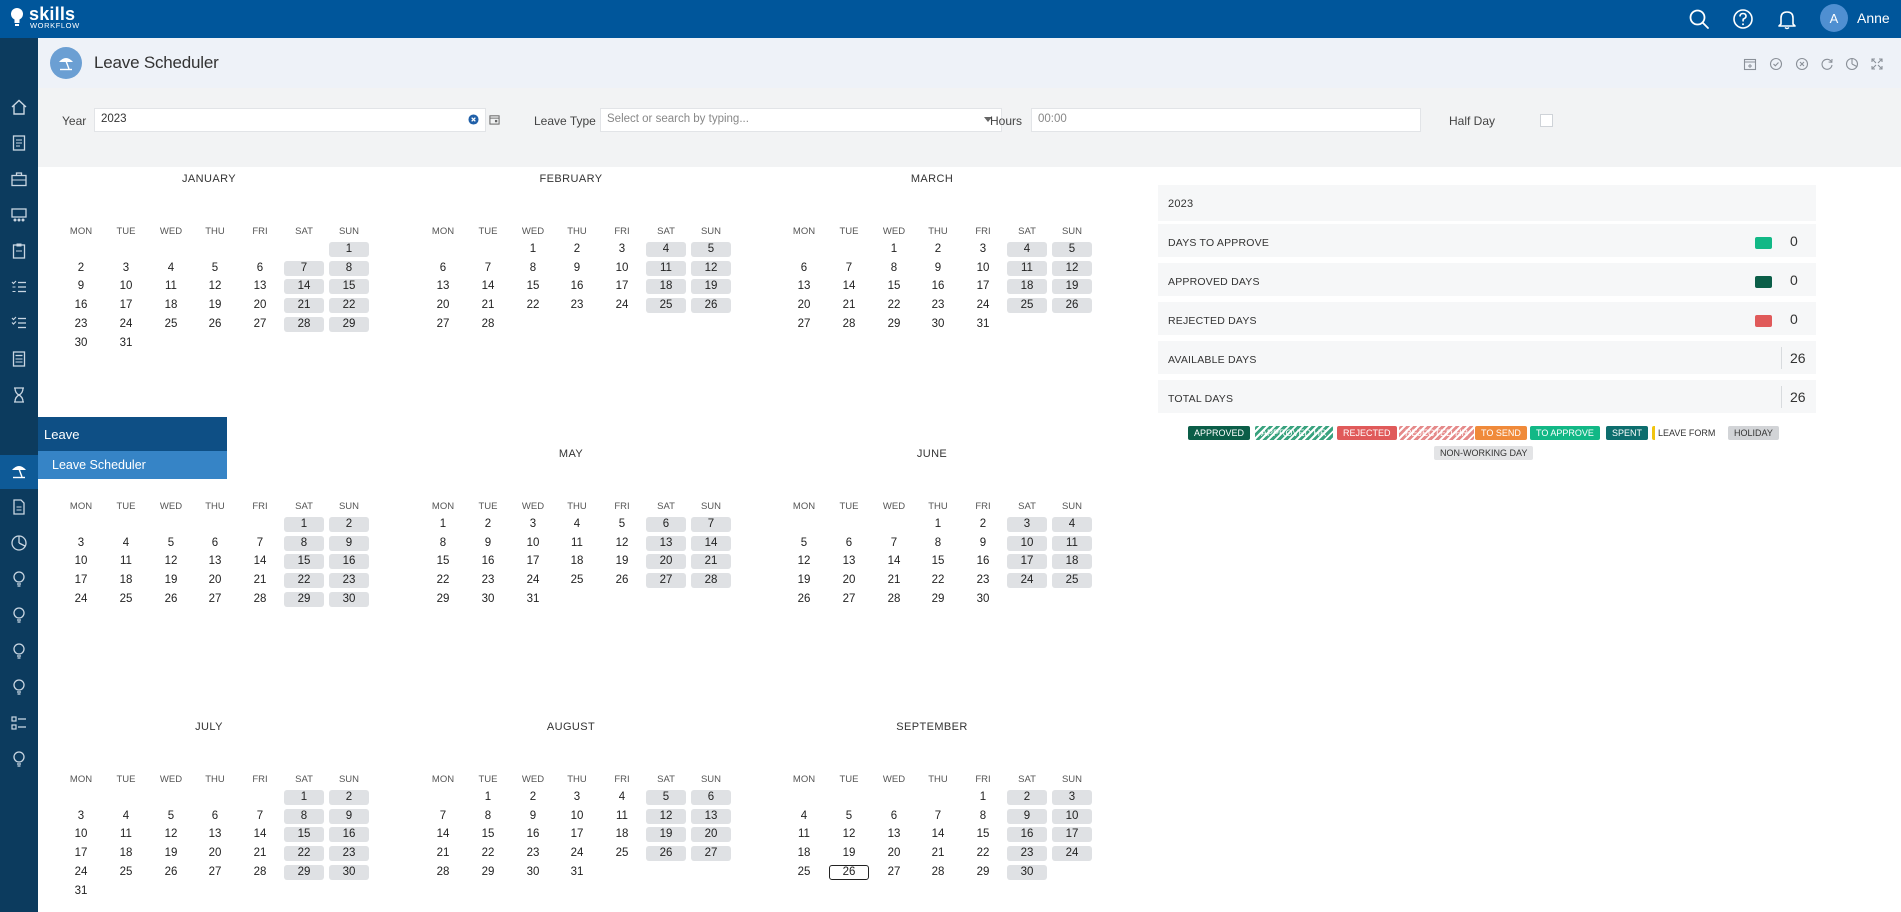 Image resolution: width=1901 pixels, height=912 pixels. What do you see at coordinates (81, 891) in the screenshot?
I see `calendar-day: 31` at bounding box center [81, 891].